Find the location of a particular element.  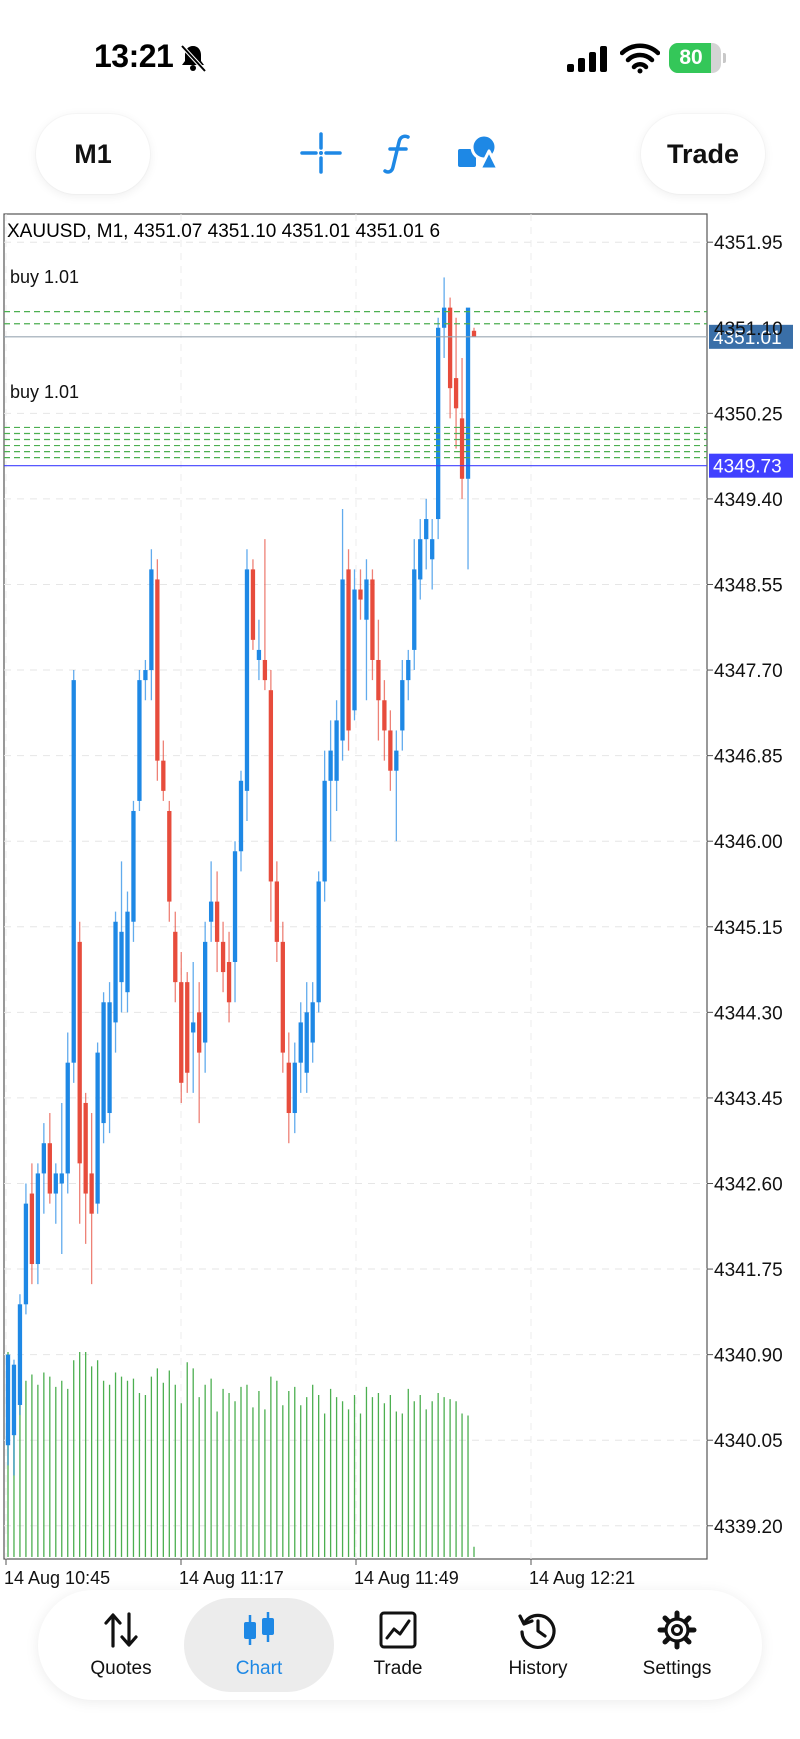

price-tick-label: 4340.90 is located at coordinates (748, 1356).